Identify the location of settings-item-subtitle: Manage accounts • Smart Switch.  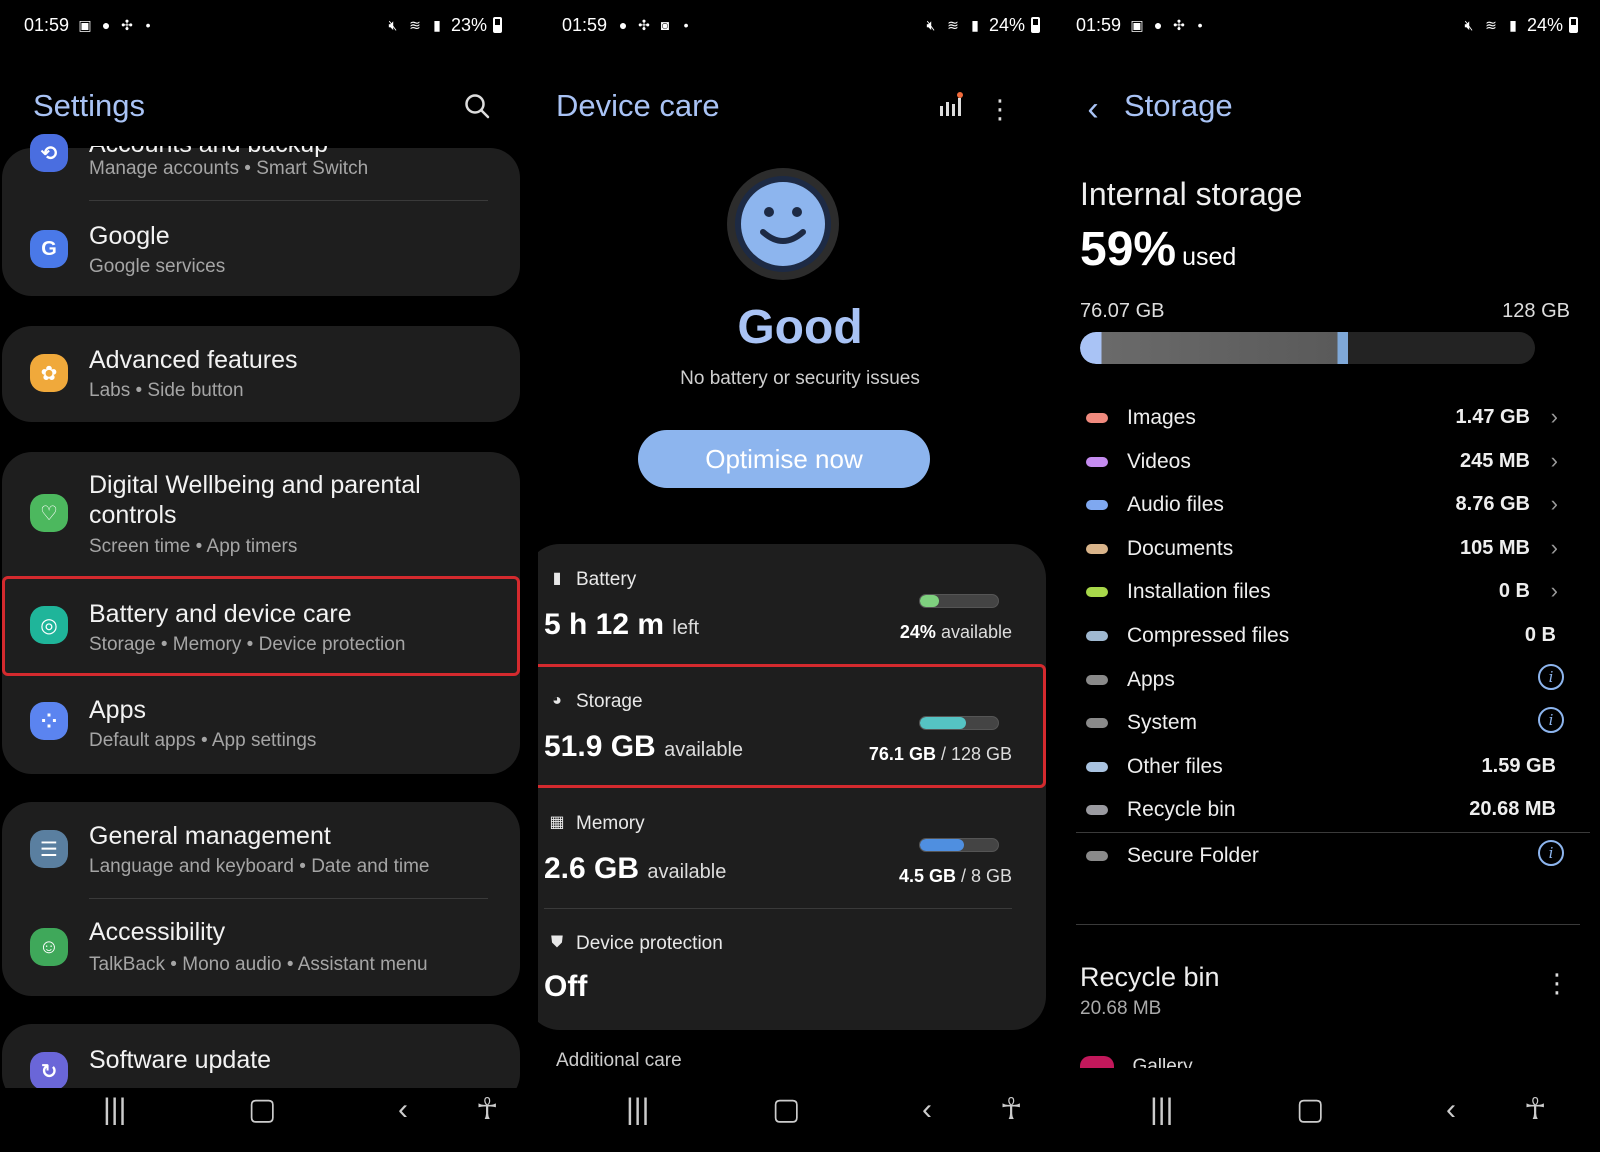
(229, 168).